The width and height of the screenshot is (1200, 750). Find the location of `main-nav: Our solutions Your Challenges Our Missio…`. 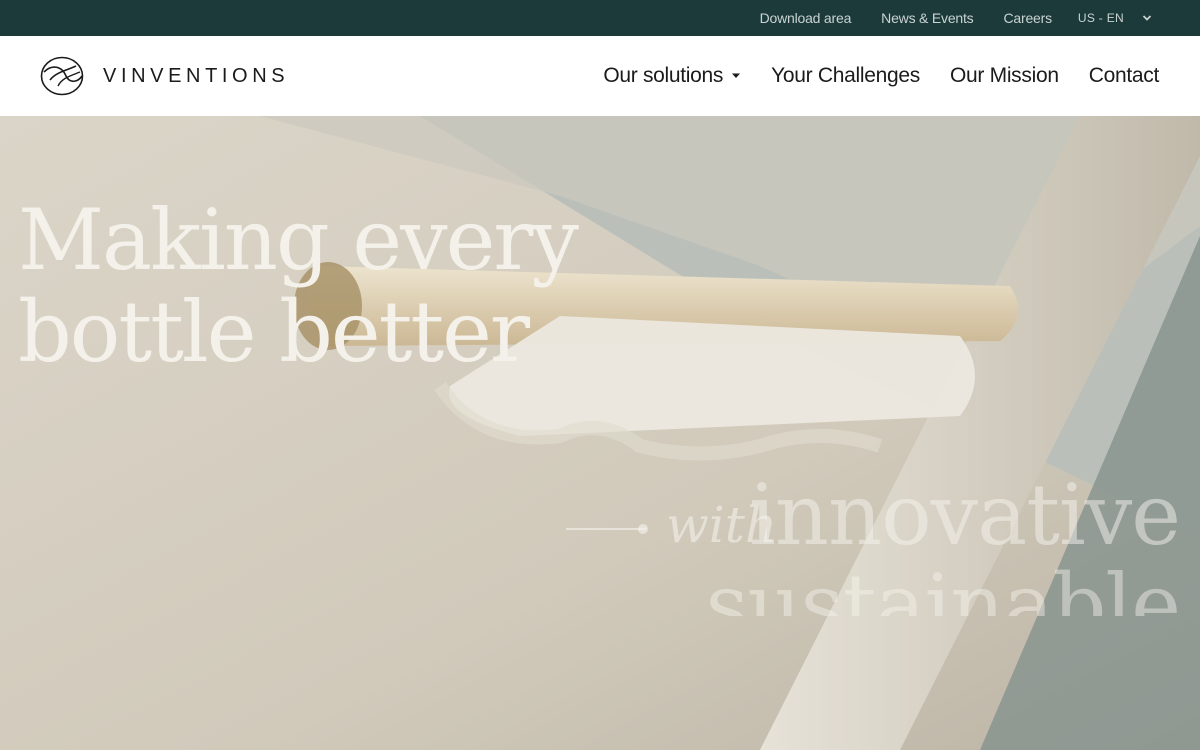

main-nav: Our solutions Your Challenges Our Missio… is located at coordinates (881, 76).